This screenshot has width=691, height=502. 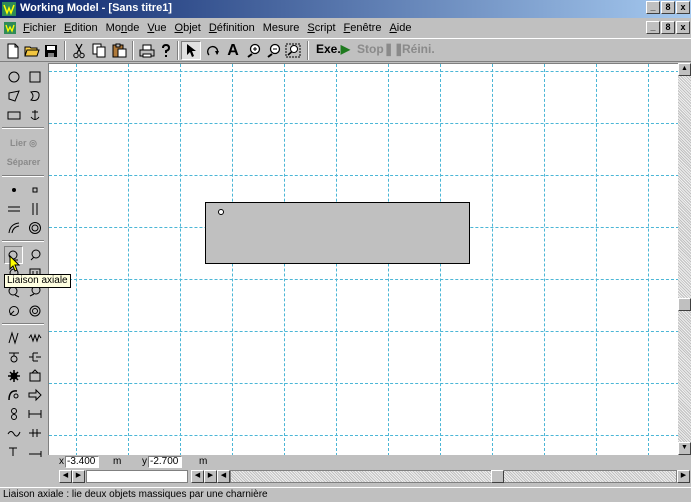 I want to click on gear-joint-icon, so click(x=34, y=311).